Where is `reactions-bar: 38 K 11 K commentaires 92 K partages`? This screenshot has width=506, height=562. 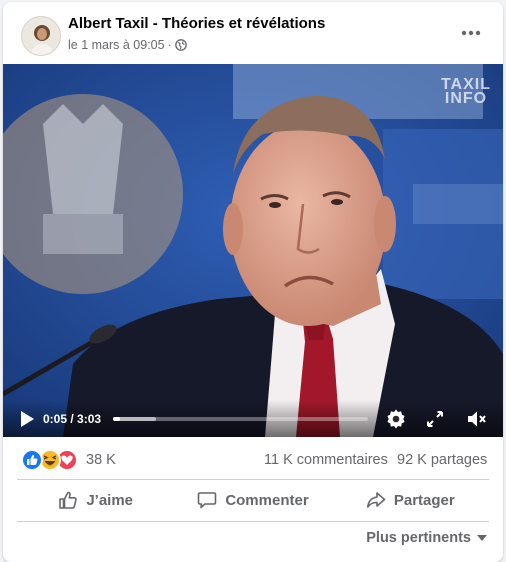
reactions-bar: 38 K 11 K commentaires 92 K partages is located at coordinates (253, 460).